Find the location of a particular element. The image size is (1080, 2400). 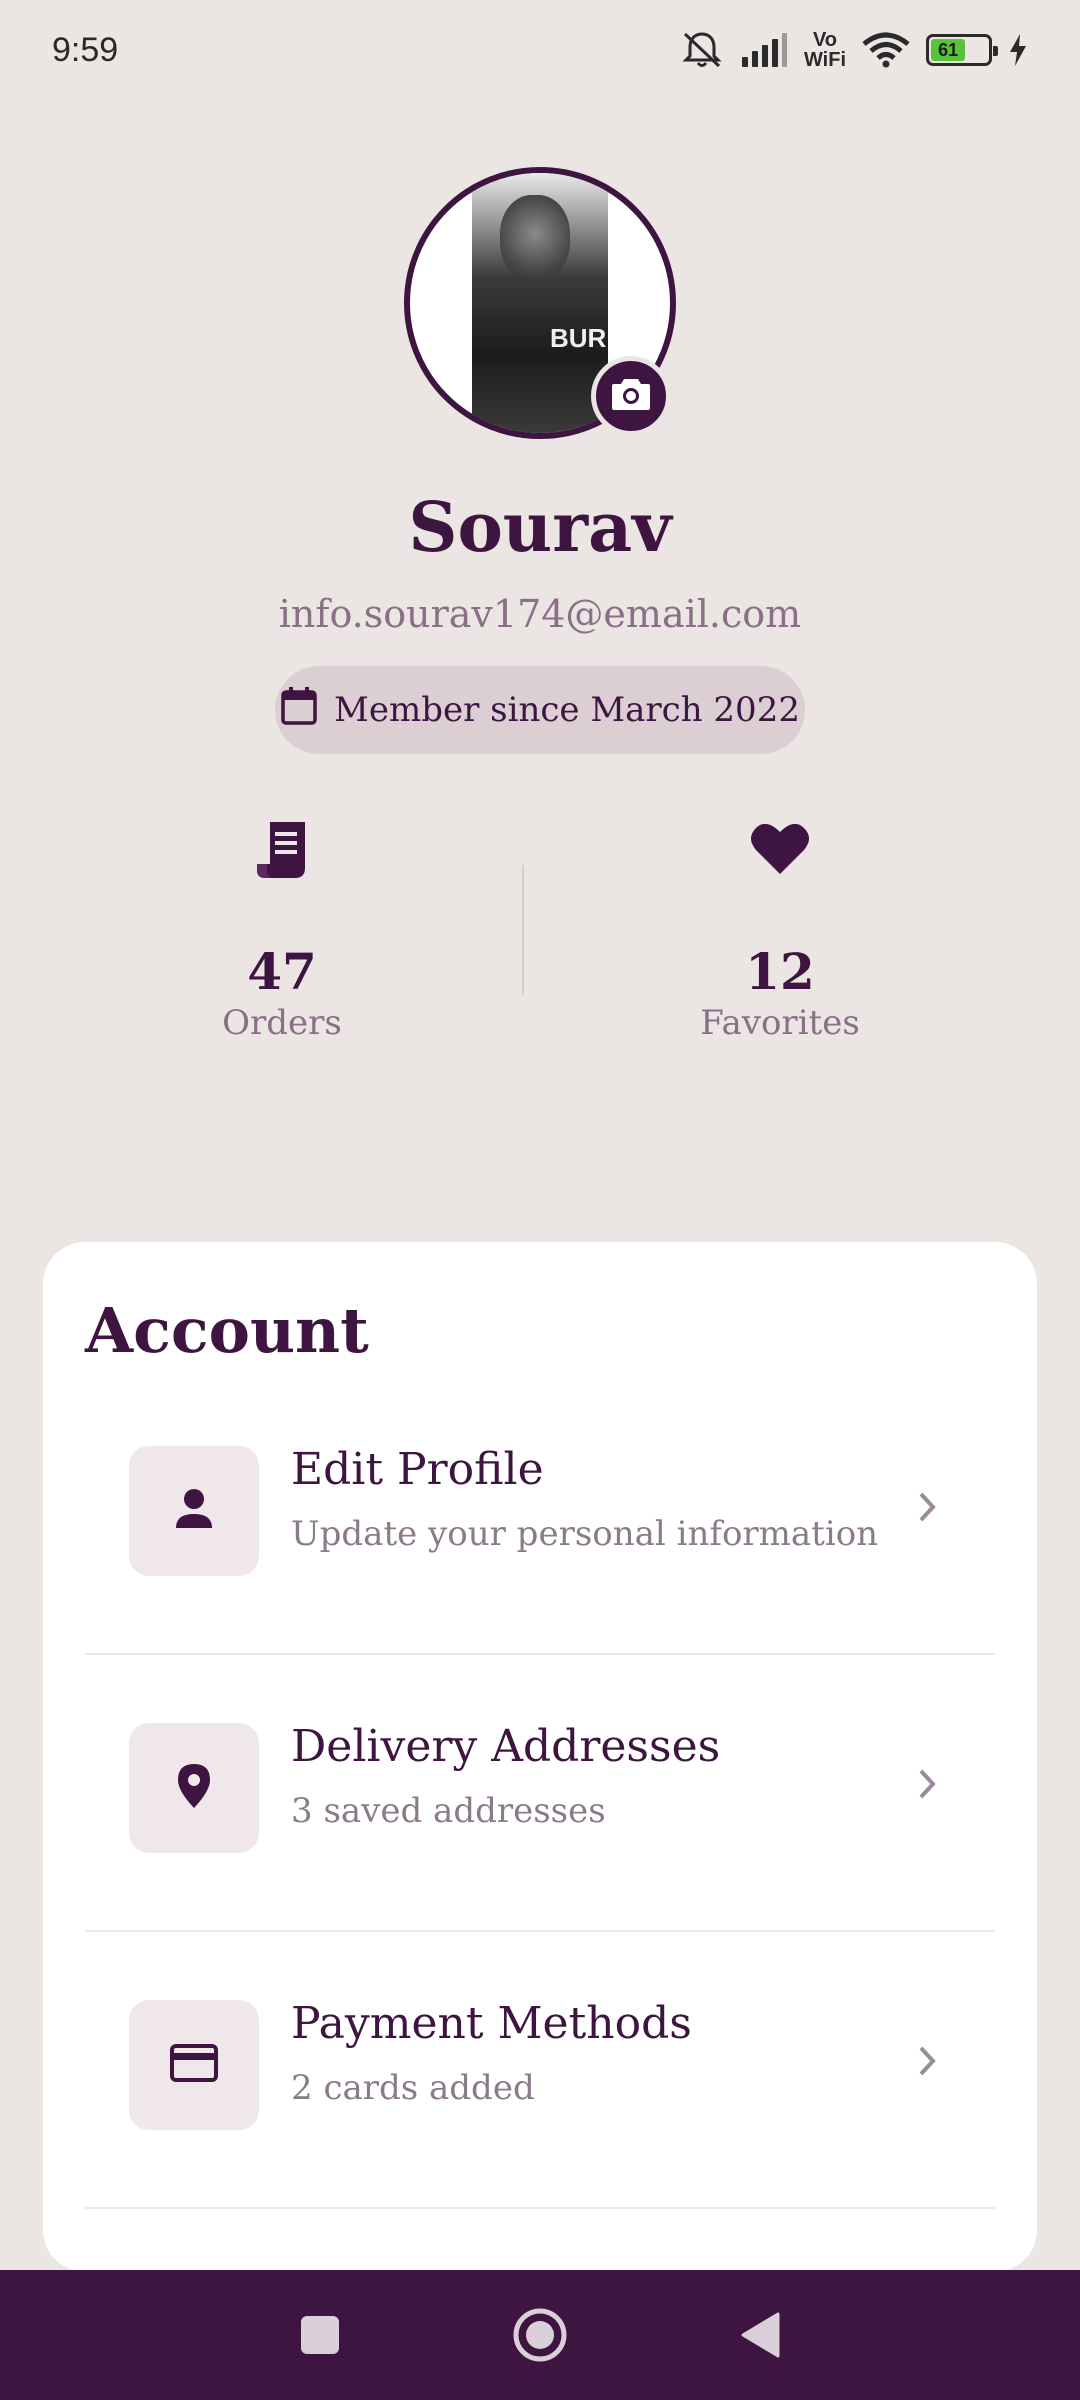

credit-card-icon is located at coordinates (194, 2065).